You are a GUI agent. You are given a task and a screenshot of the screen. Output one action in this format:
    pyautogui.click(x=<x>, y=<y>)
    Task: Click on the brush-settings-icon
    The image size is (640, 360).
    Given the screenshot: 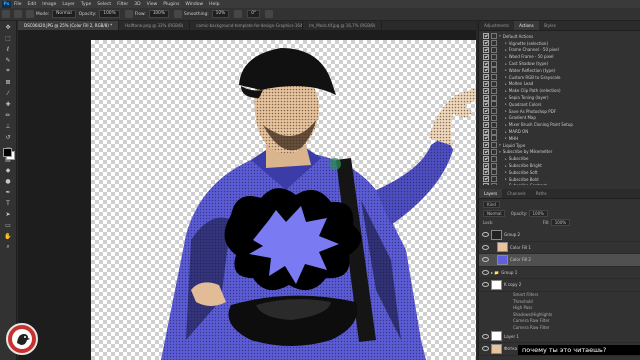 What is the action you would take?
    pyautogui.click(x=30, y=14)
    